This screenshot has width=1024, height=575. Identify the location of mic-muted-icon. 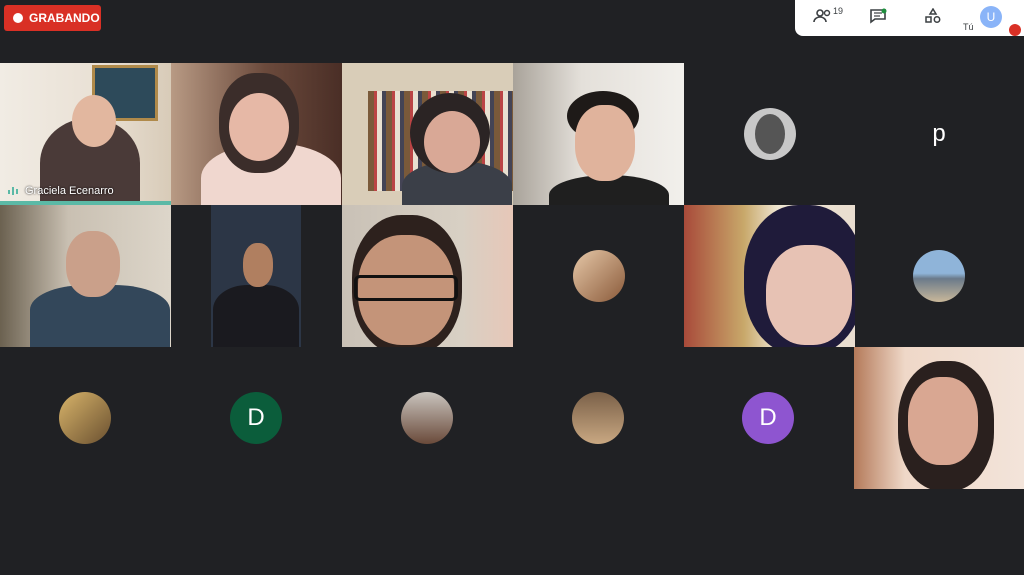
(1015, 30).